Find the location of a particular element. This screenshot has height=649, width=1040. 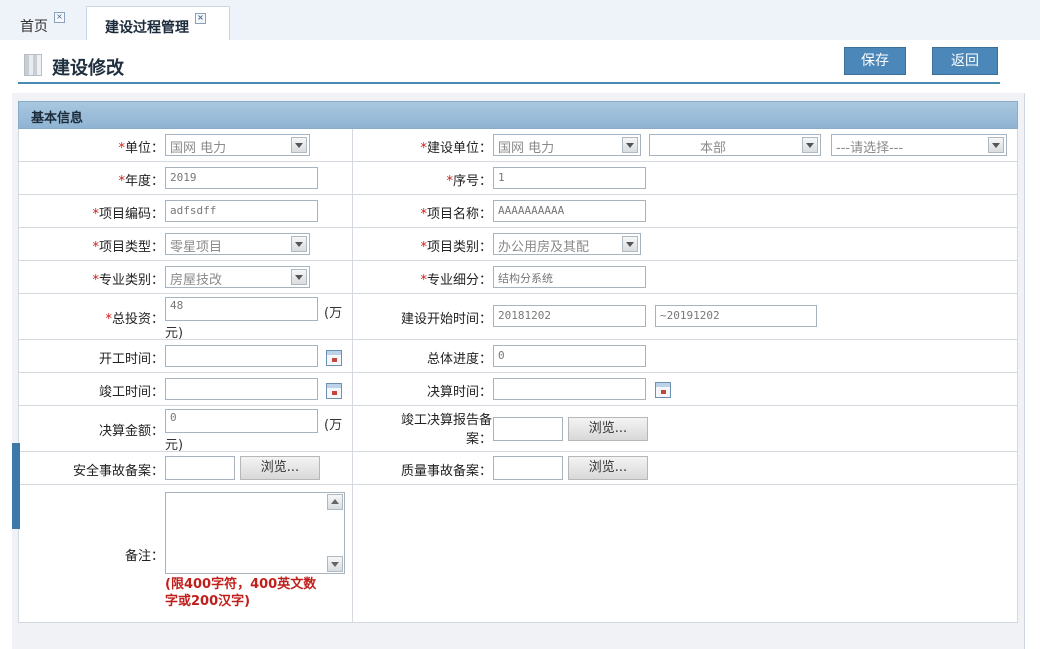

form-row: 开工时间： 总体进度： 0 is located at coordinates (518, 356).